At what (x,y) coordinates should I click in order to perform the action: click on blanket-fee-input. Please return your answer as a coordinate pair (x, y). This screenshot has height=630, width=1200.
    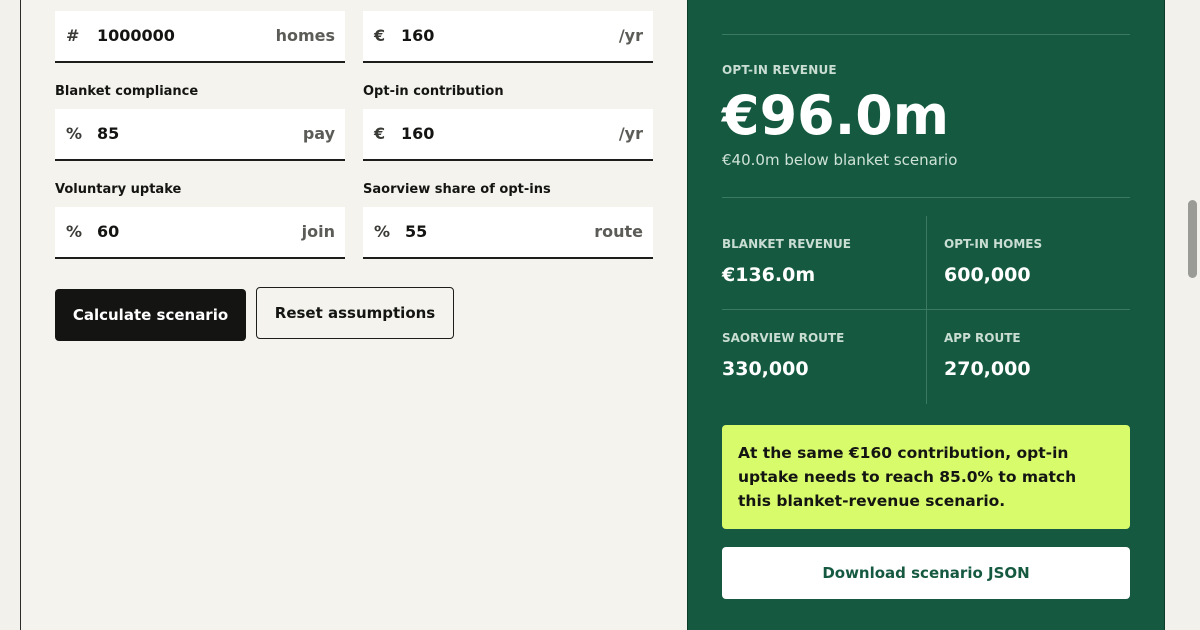
    Looking at the image, I should click on (486, 35).